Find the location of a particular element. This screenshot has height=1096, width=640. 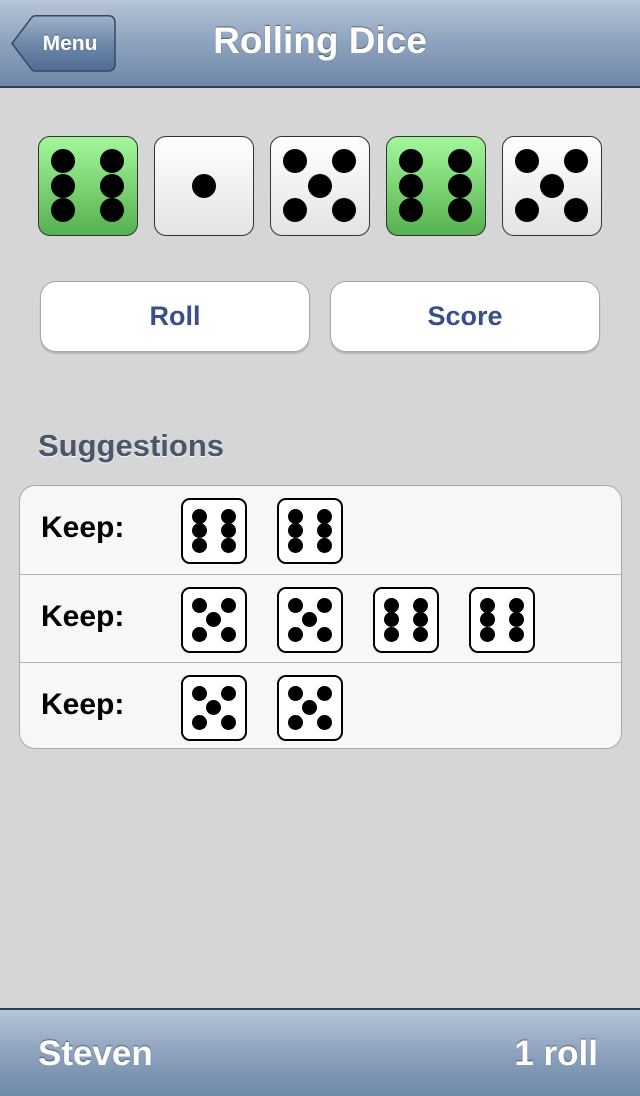

roll-button: Roll is located at coordinates (175, 316).